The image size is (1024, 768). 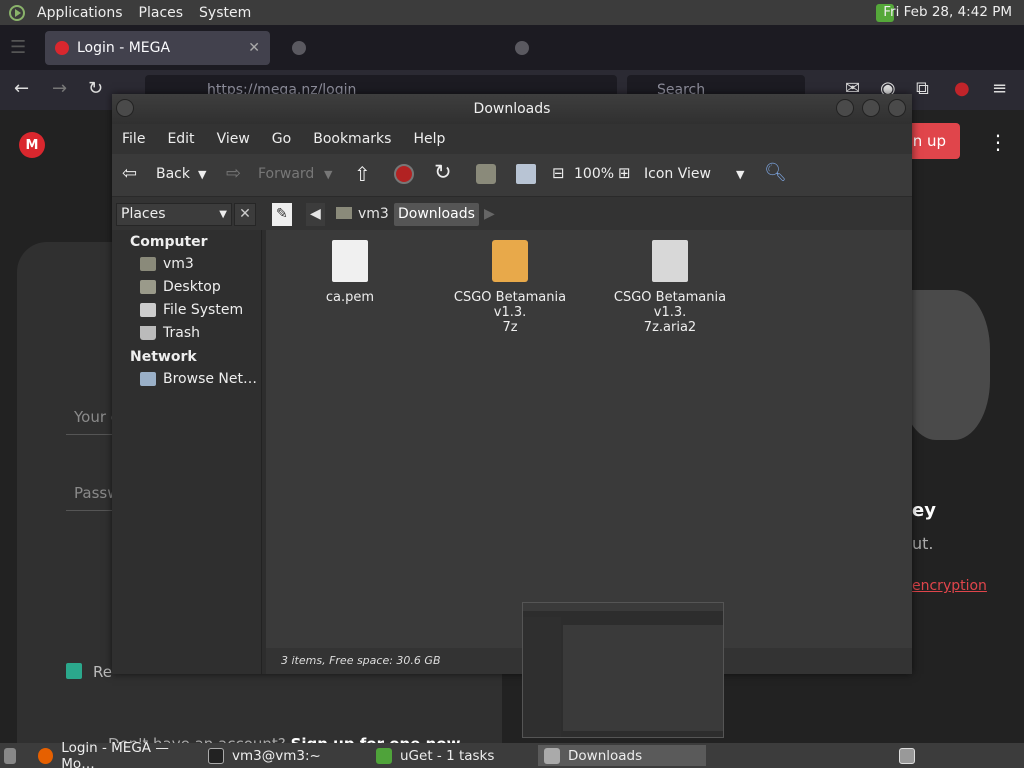 I want to click on workspace-icon, so click(x=907, y=755).